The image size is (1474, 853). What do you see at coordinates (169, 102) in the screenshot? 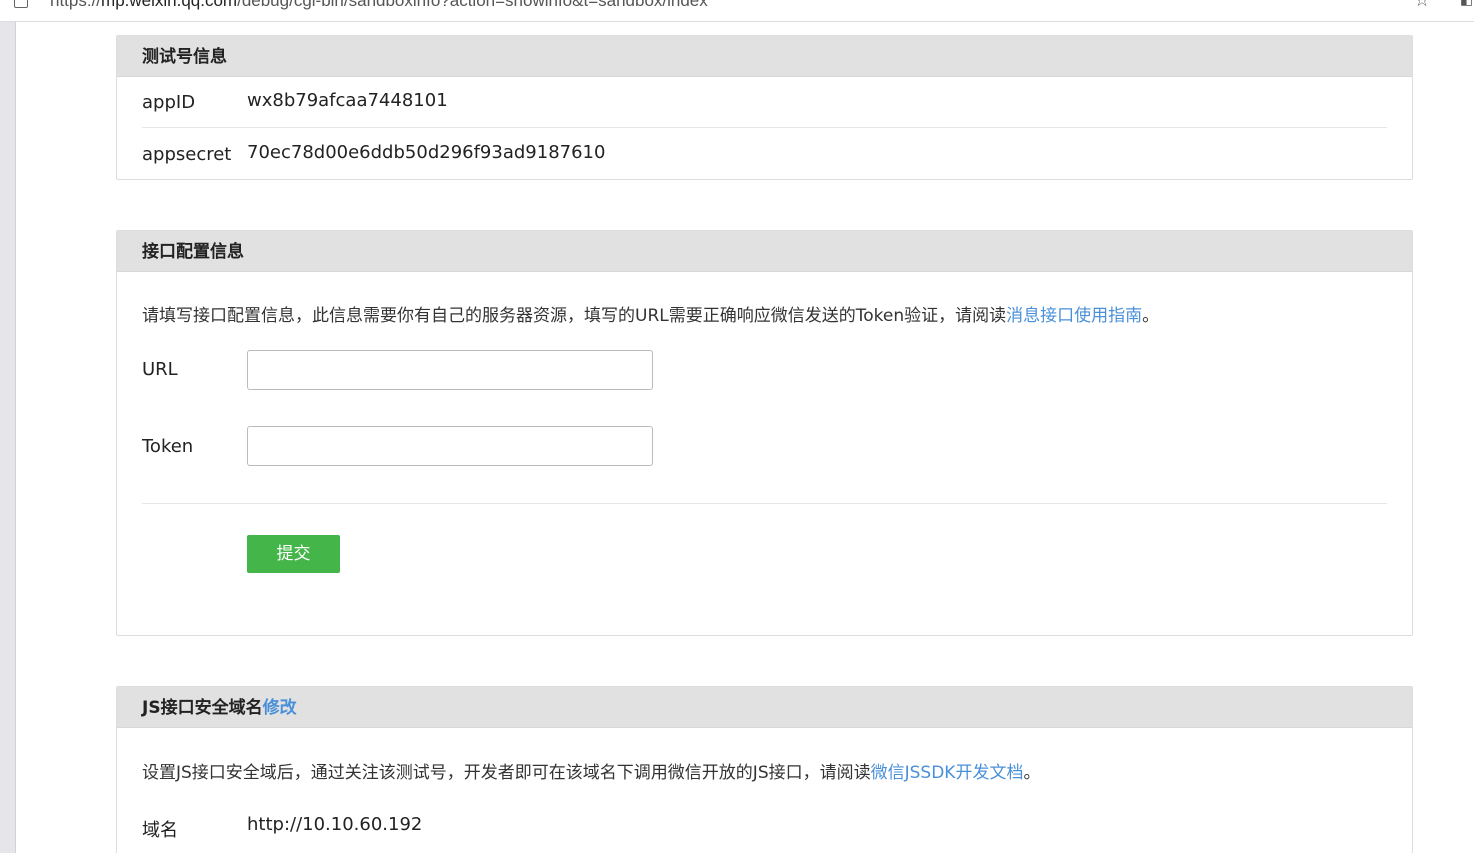
I see `appid-label: appID` at bounding box center [169, 102].